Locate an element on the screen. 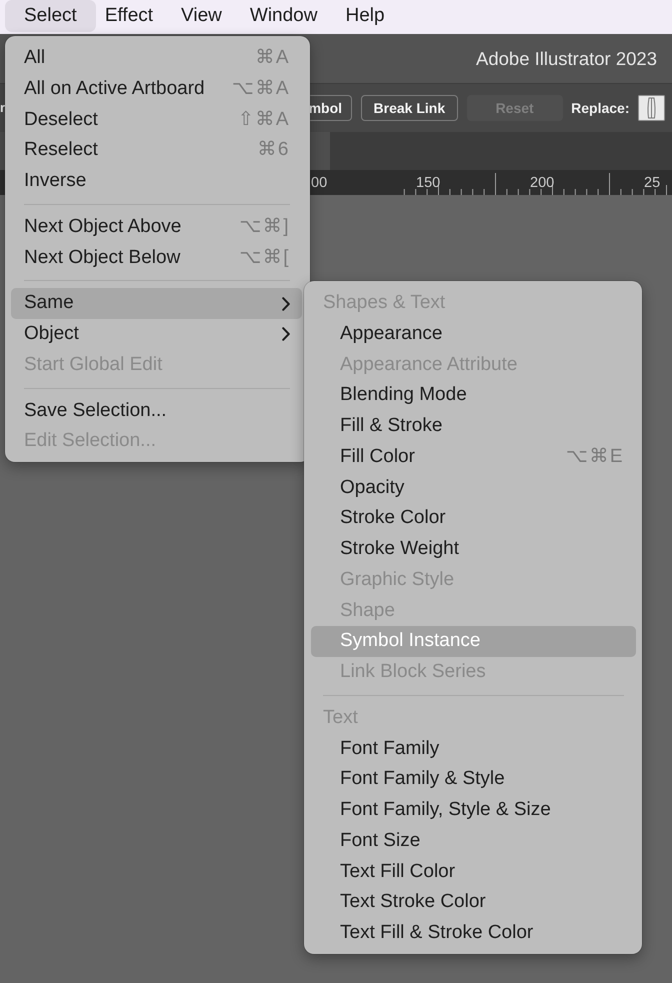 The image size is (672, 983). menu-item: Opacity is located at coordinates (473, 488).